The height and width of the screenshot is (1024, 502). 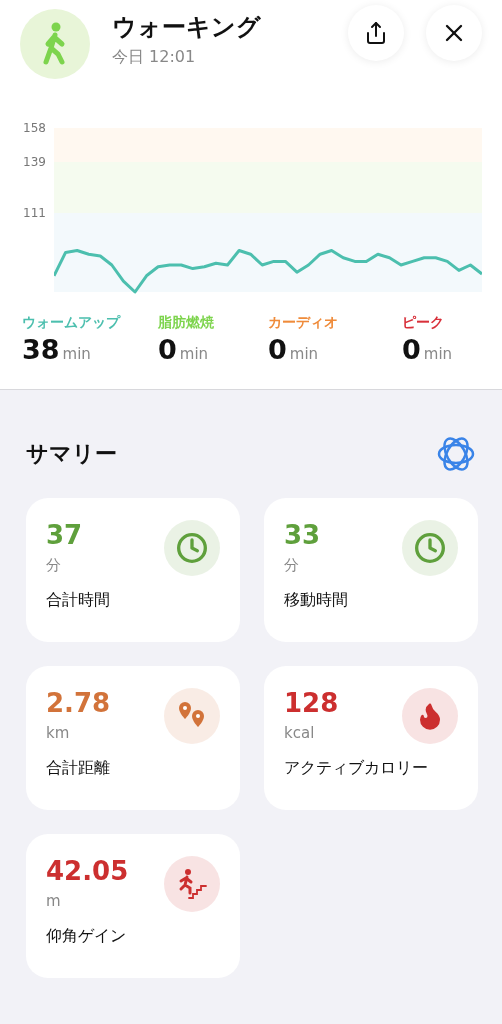 I want to click on axis-label: 139, so click(x=34, y=162).